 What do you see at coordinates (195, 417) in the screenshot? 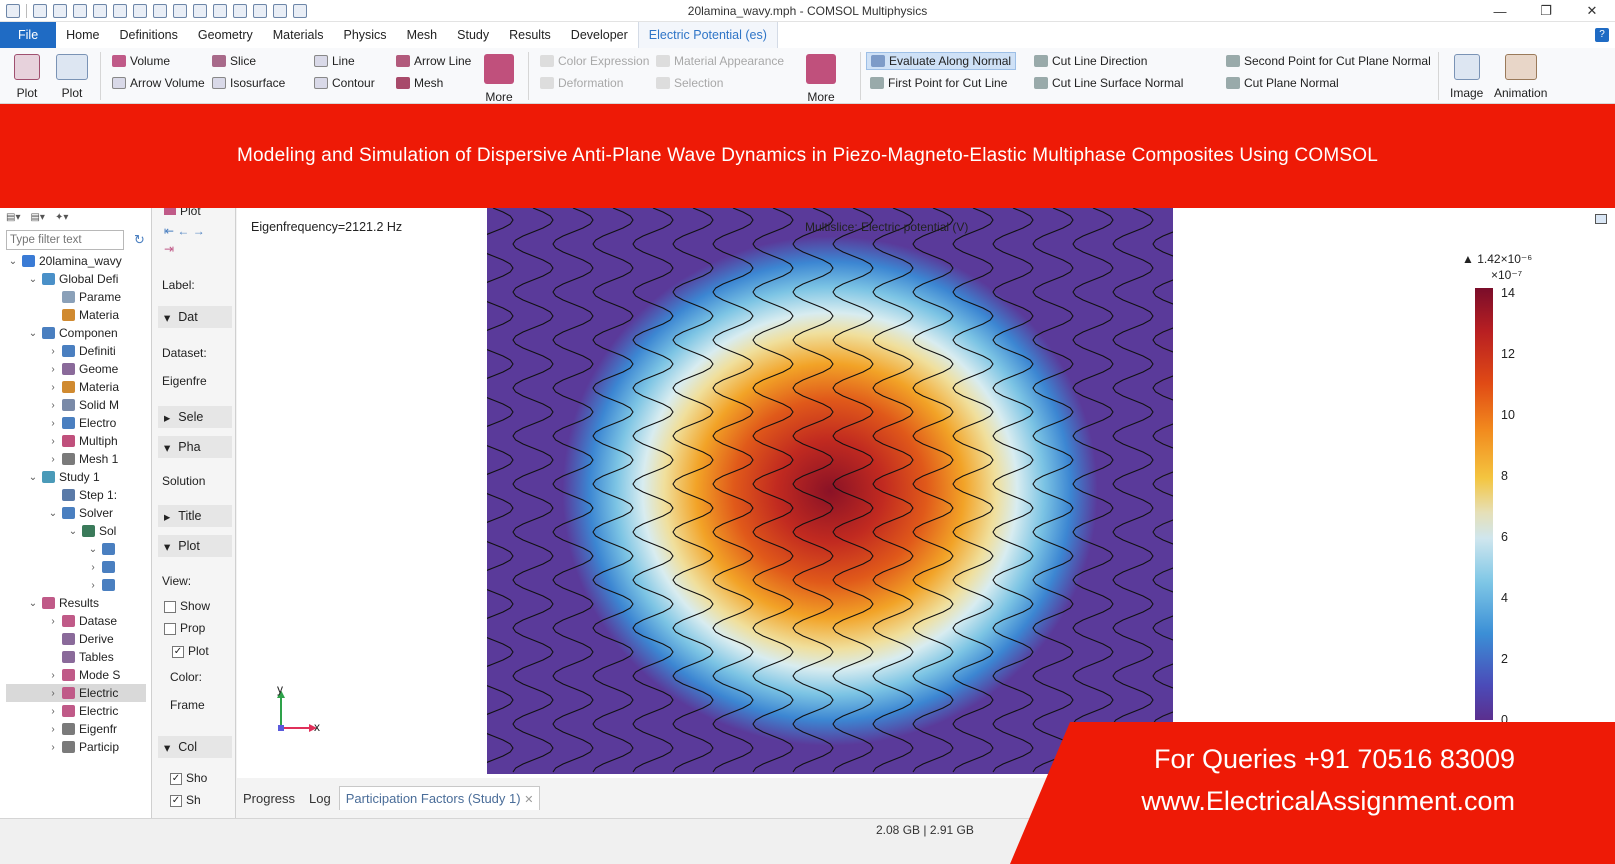
I see `section-selection: ▸ Sele` at bounding box center [195, 417].